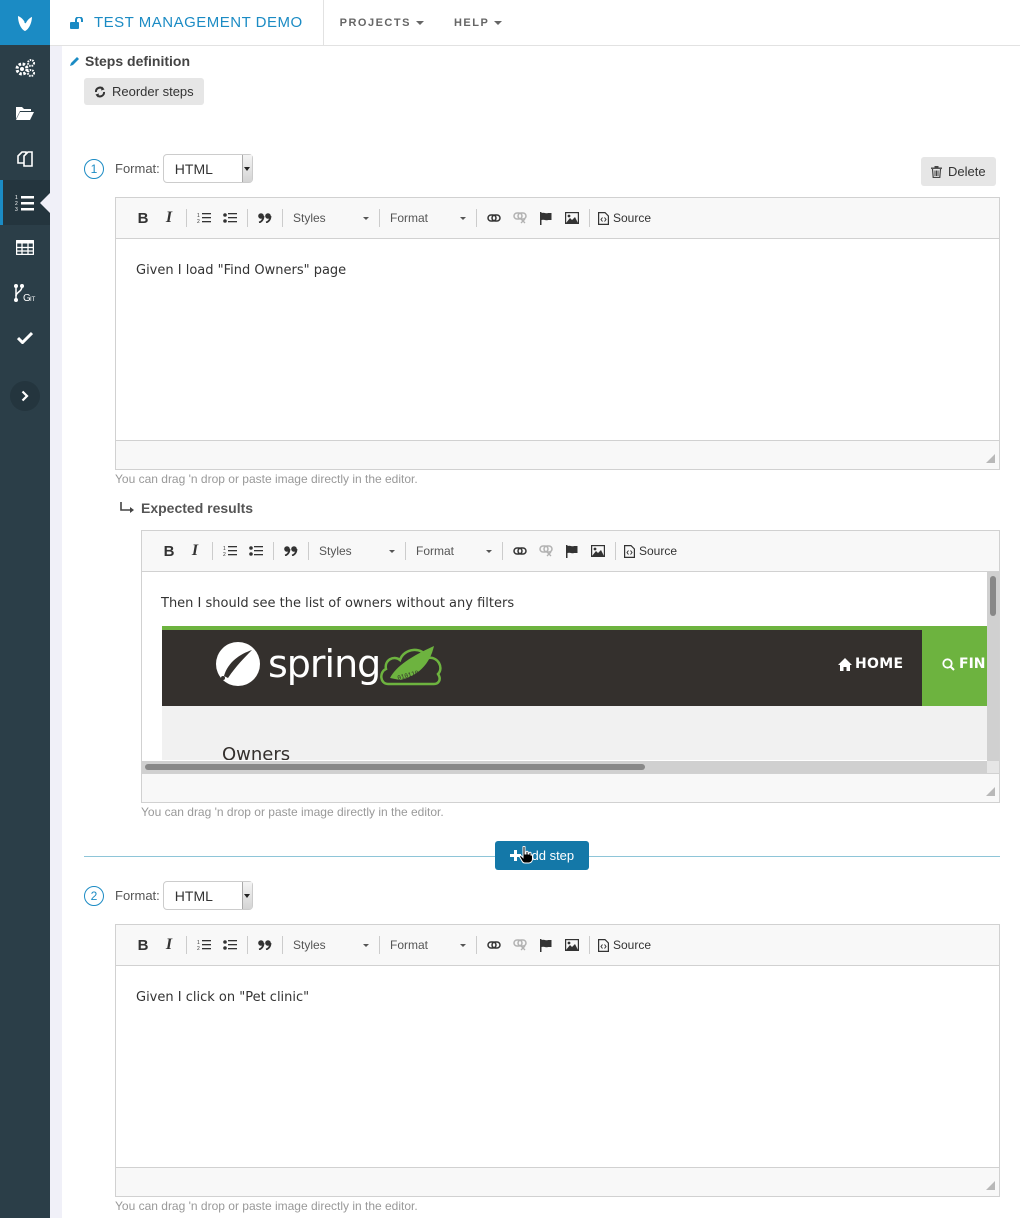  I want to click on image-icon, so click(572, 218).